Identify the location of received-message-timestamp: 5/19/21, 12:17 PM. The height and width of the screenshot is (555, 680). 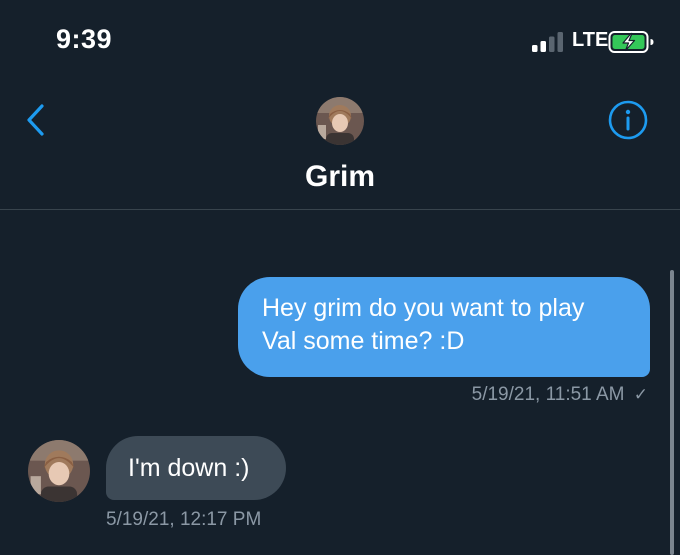
(184, 519).